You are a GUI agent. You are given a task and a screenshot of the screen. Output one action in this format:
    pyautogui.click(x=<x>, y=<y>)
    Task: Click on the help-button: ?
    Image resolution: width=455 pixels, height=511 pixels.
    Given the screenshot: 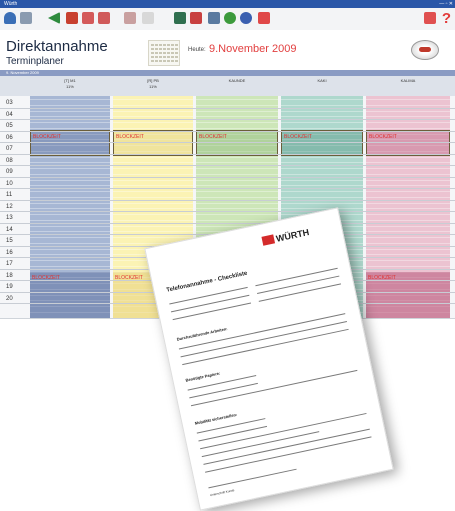 What is the action you would take?
    pyautogui.click(x=446, y=18)
    